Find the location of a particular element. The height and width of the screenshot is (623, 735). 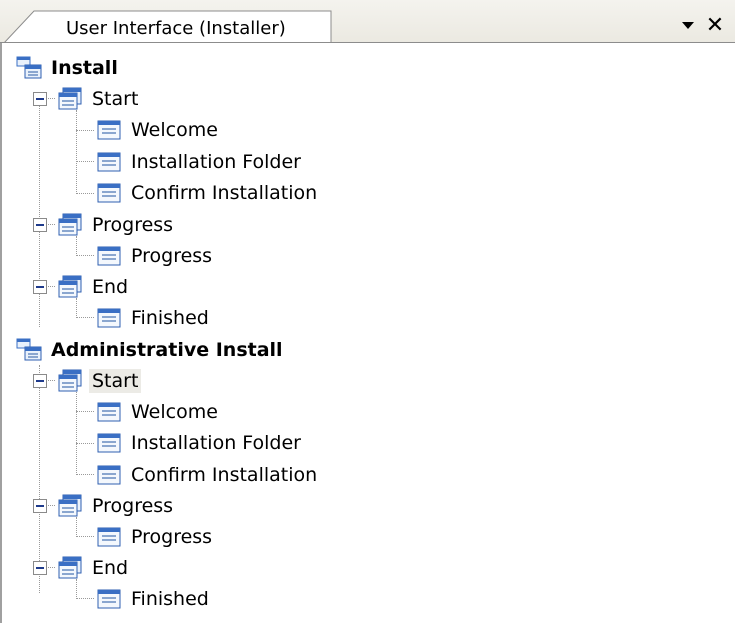

tree-node-install-end: End is located at coordinates (94, 286).